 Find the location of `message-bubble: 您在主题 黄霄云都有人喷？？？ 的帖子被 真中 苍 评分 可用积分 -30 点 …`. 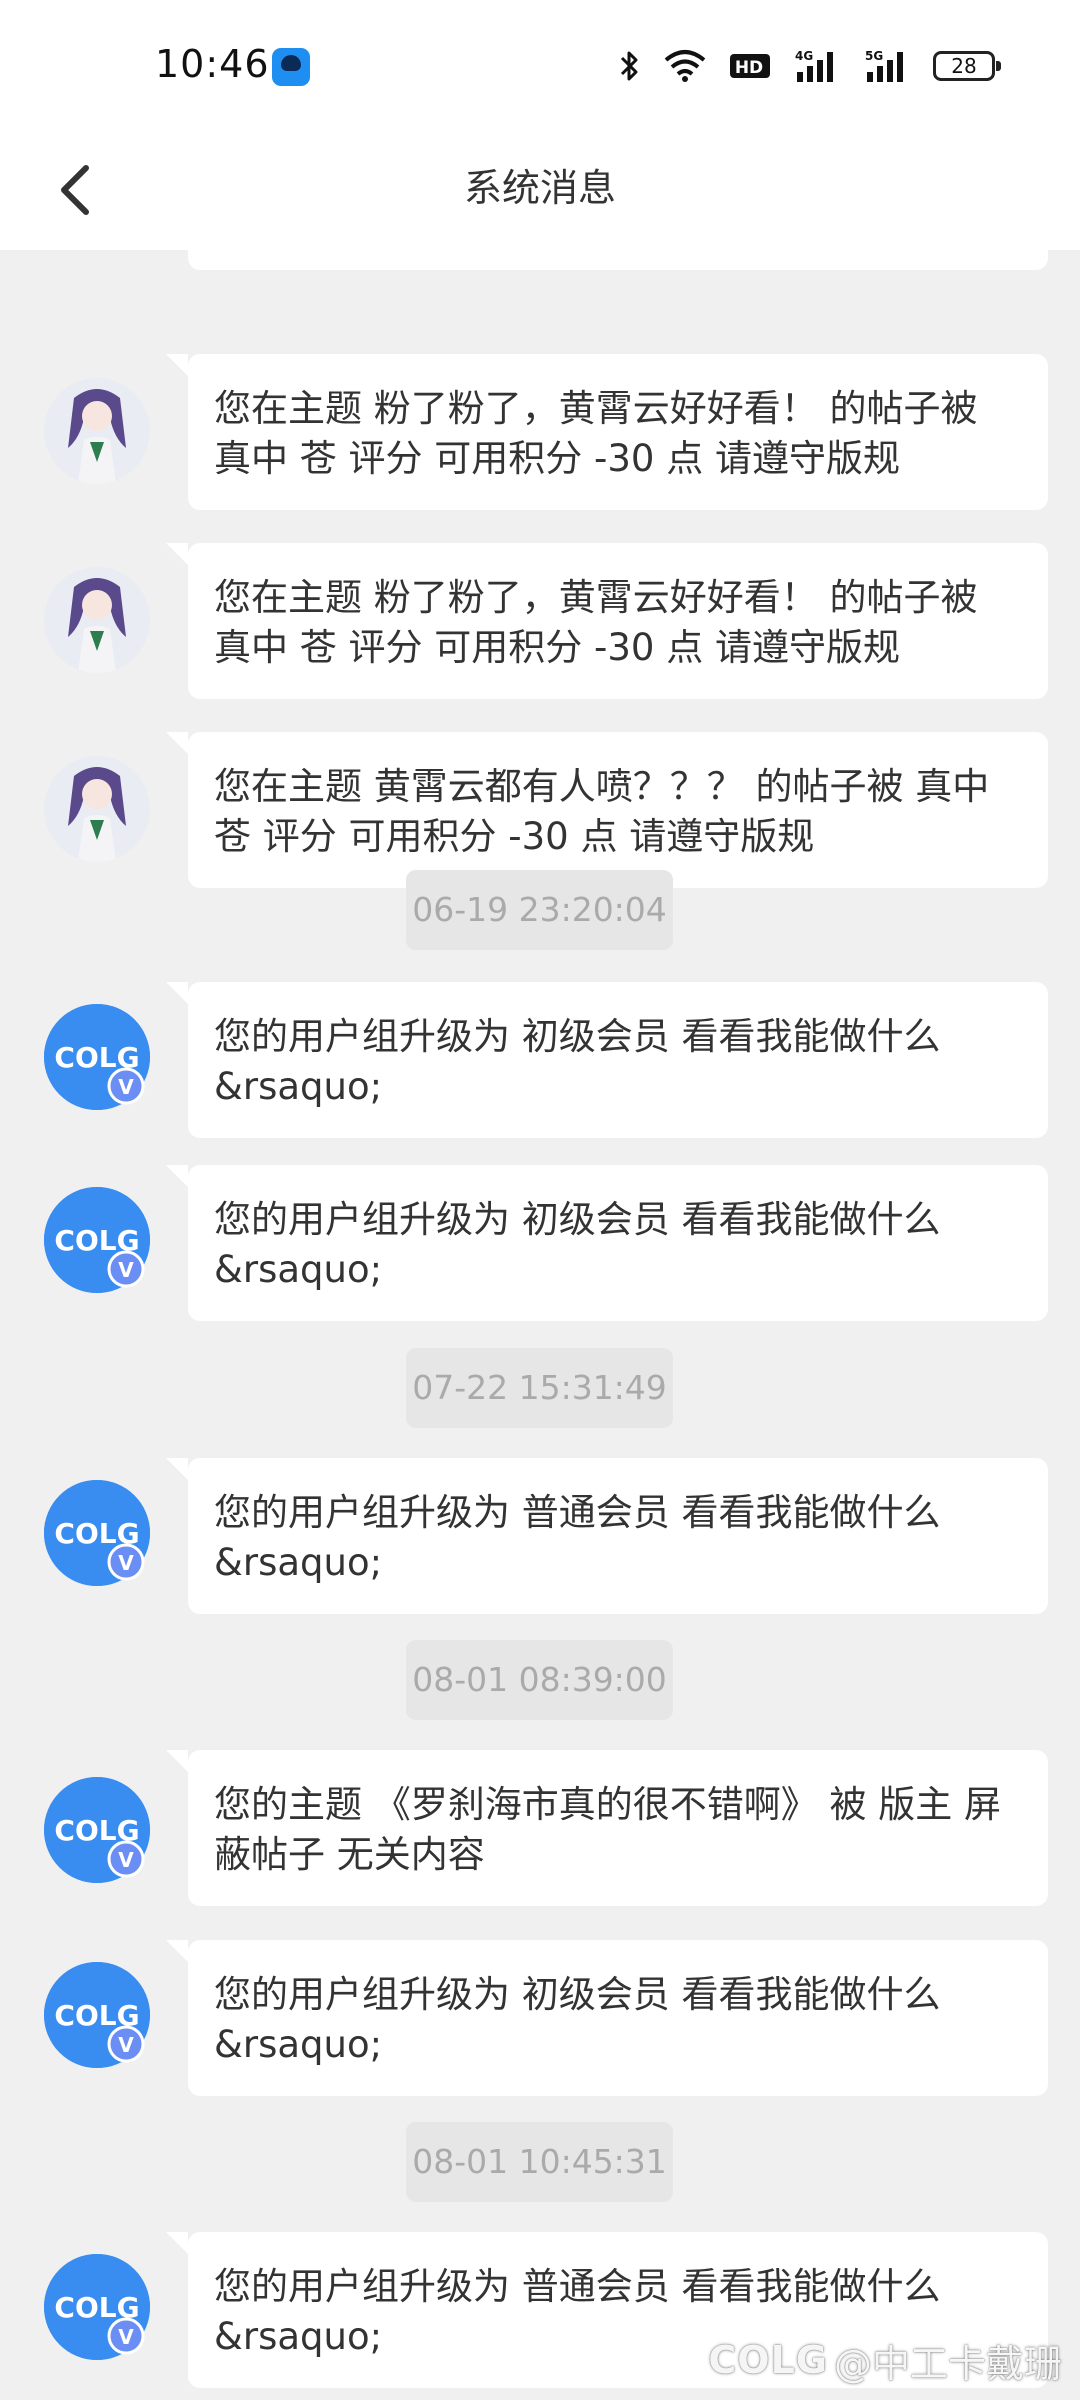

message-bubble: 您在主题 黄霄云都有人喷？？？ 的帖子被 真中 苍 评分 可用积分 -30 点 … is located at coordinates (607, 810).